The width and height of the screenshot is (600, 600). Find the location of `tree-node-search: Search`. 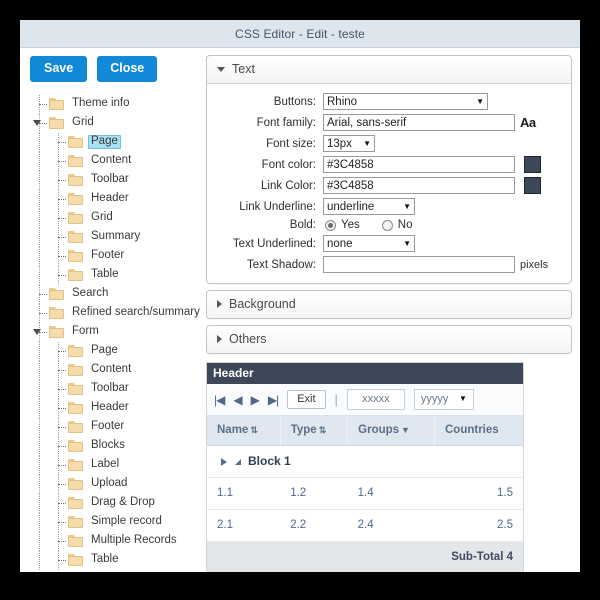

tree-node-search: Search is located at coordinates (118, 294).